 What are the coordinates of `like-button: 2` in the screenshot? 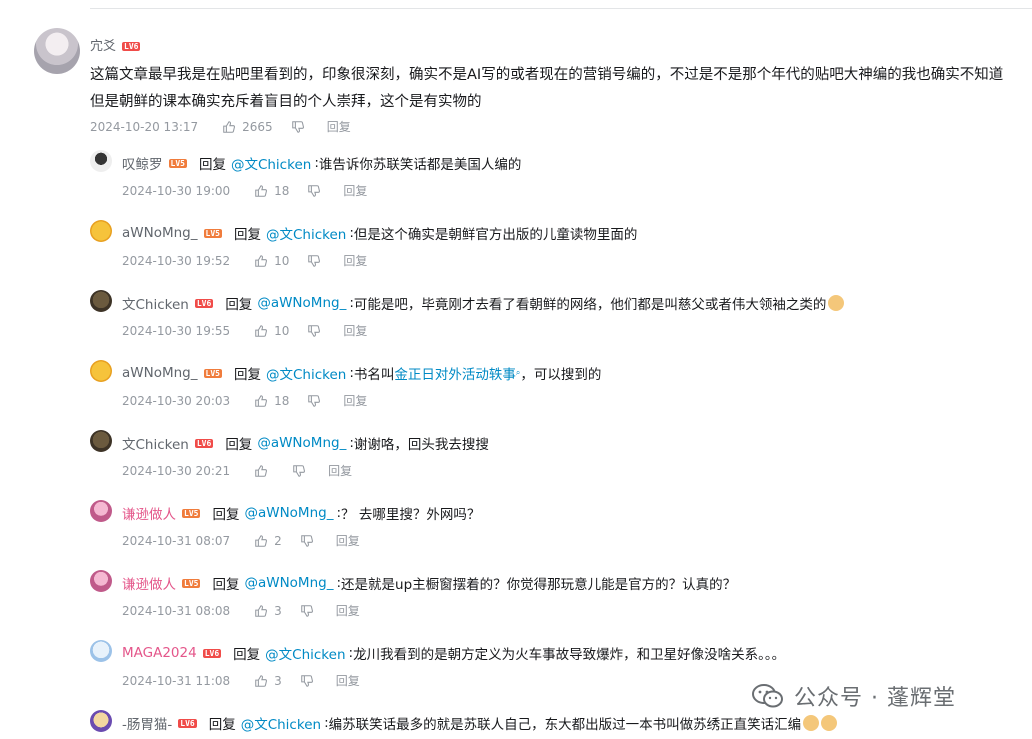 It's located at (268, 541).